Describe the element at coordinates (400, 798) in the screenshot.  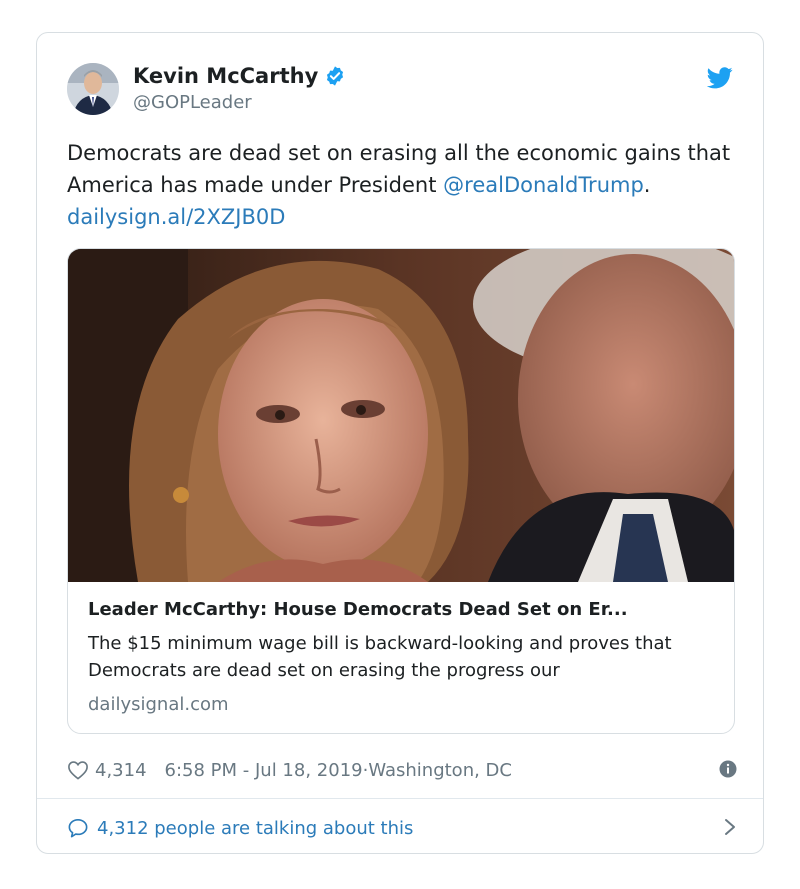
I see `divider` at that location.